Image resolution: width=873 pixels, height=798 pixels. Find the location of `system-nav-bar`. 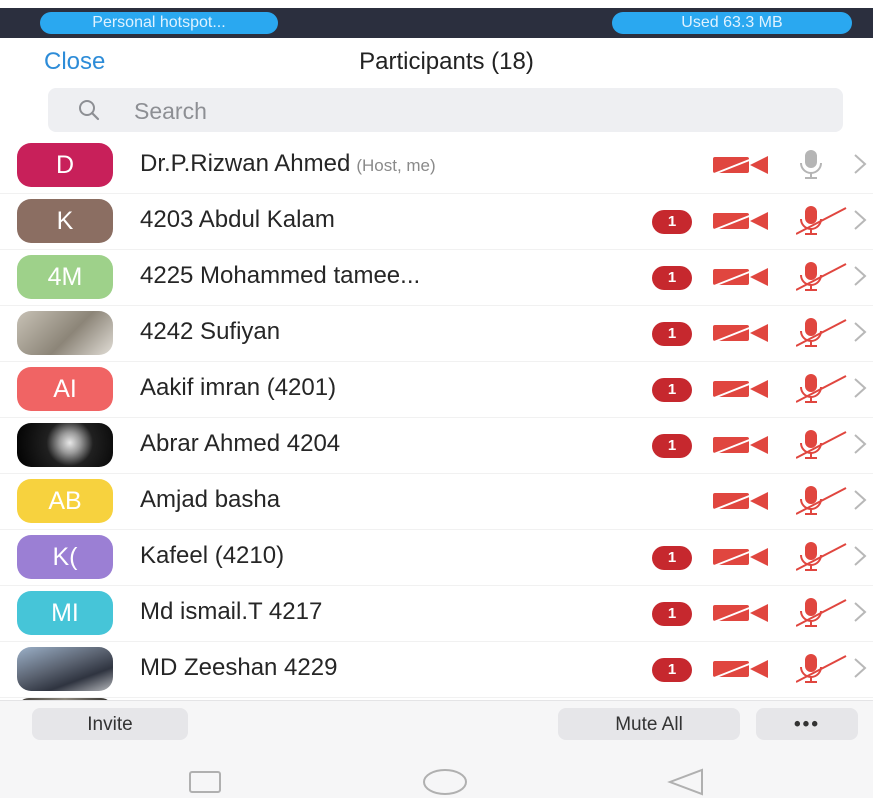

system-nav-bar is located at coordinates (436, 774).